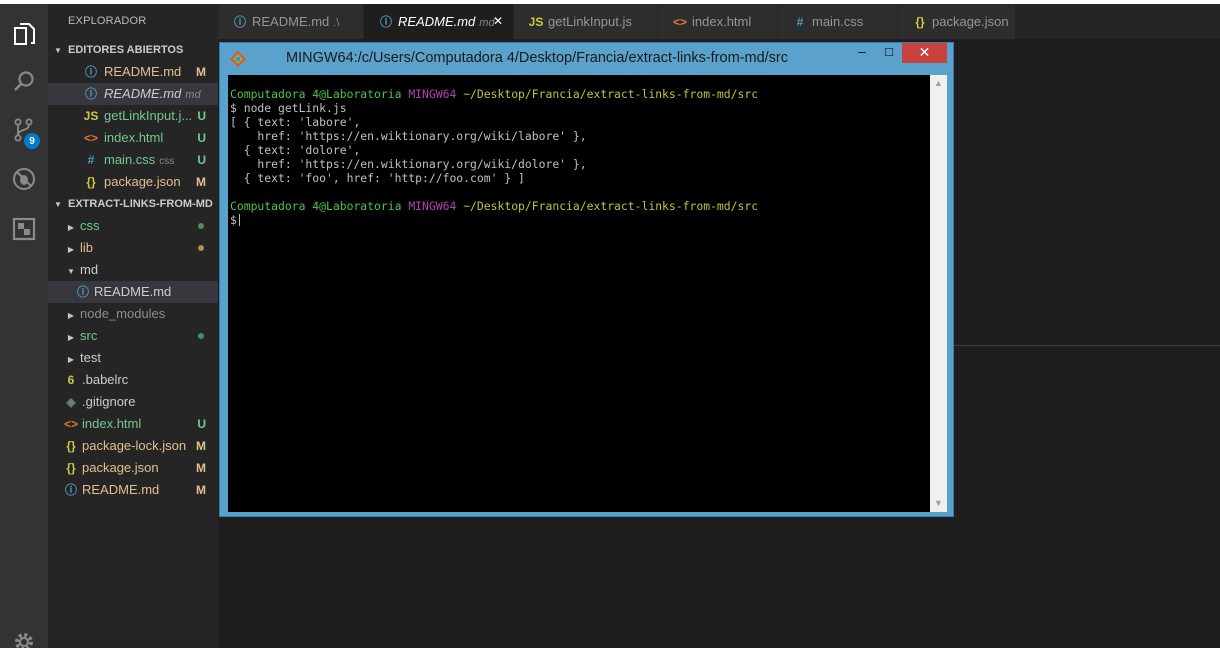  Describe the element at coordinates (889, 53) in the screenshot. I see `maximize-button: □` at that location.